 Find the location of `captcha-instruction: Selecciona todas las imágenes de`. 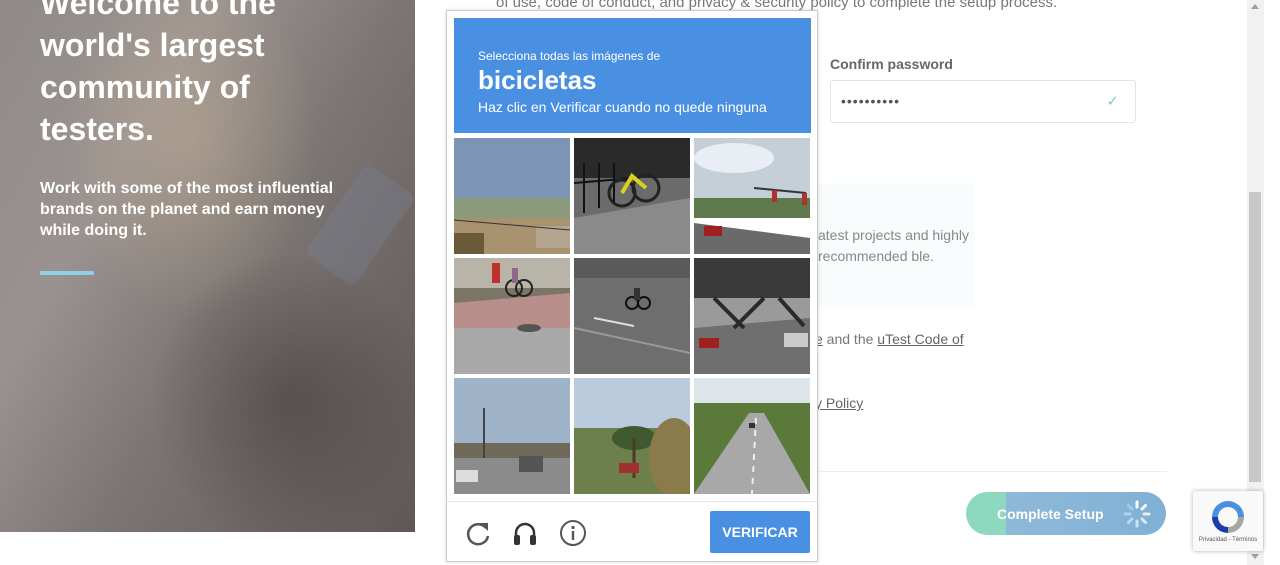

captcha-instruction: Selecciona todas las imágenes de is located at coordinates (569, 56).